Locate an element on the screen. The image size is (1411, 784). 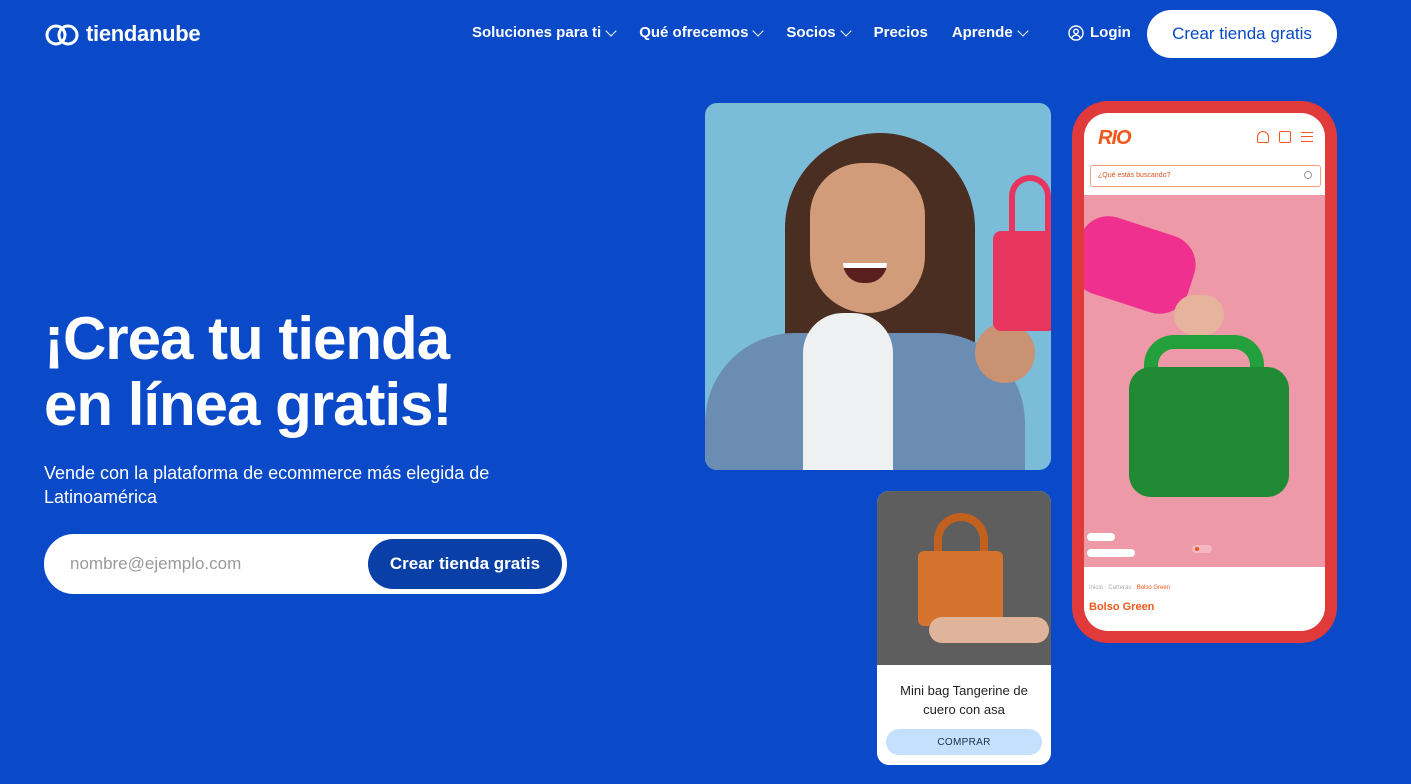
brand-name: tiendanube is located at coordinates (143, 33).